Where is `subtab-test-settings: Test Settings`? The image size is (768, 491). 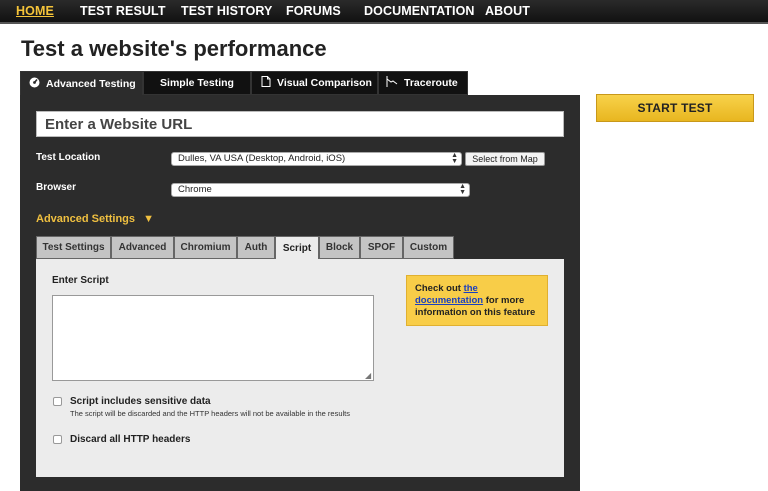
subtab-test-settings: Test Settings is located at coordinates (73, 247).